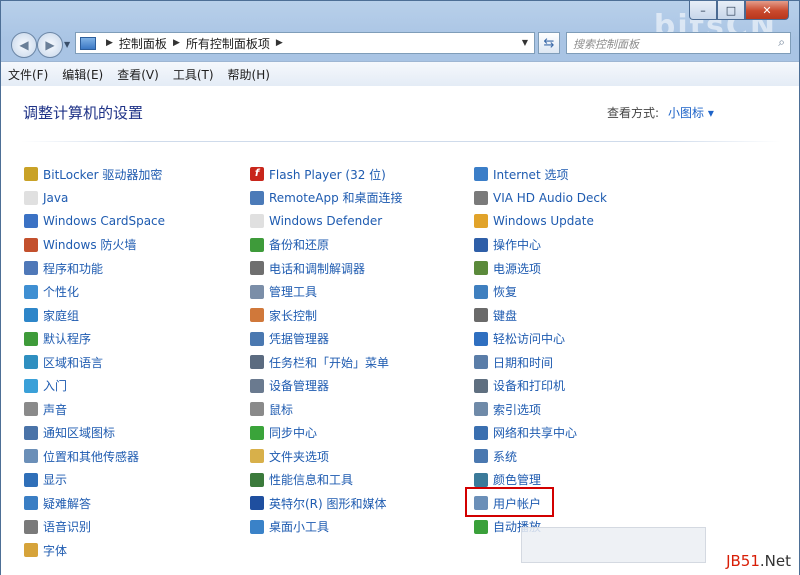 This screenshot has height=575, width=800. I want to click on control-panel-item: 个性化, so click(51, 292).